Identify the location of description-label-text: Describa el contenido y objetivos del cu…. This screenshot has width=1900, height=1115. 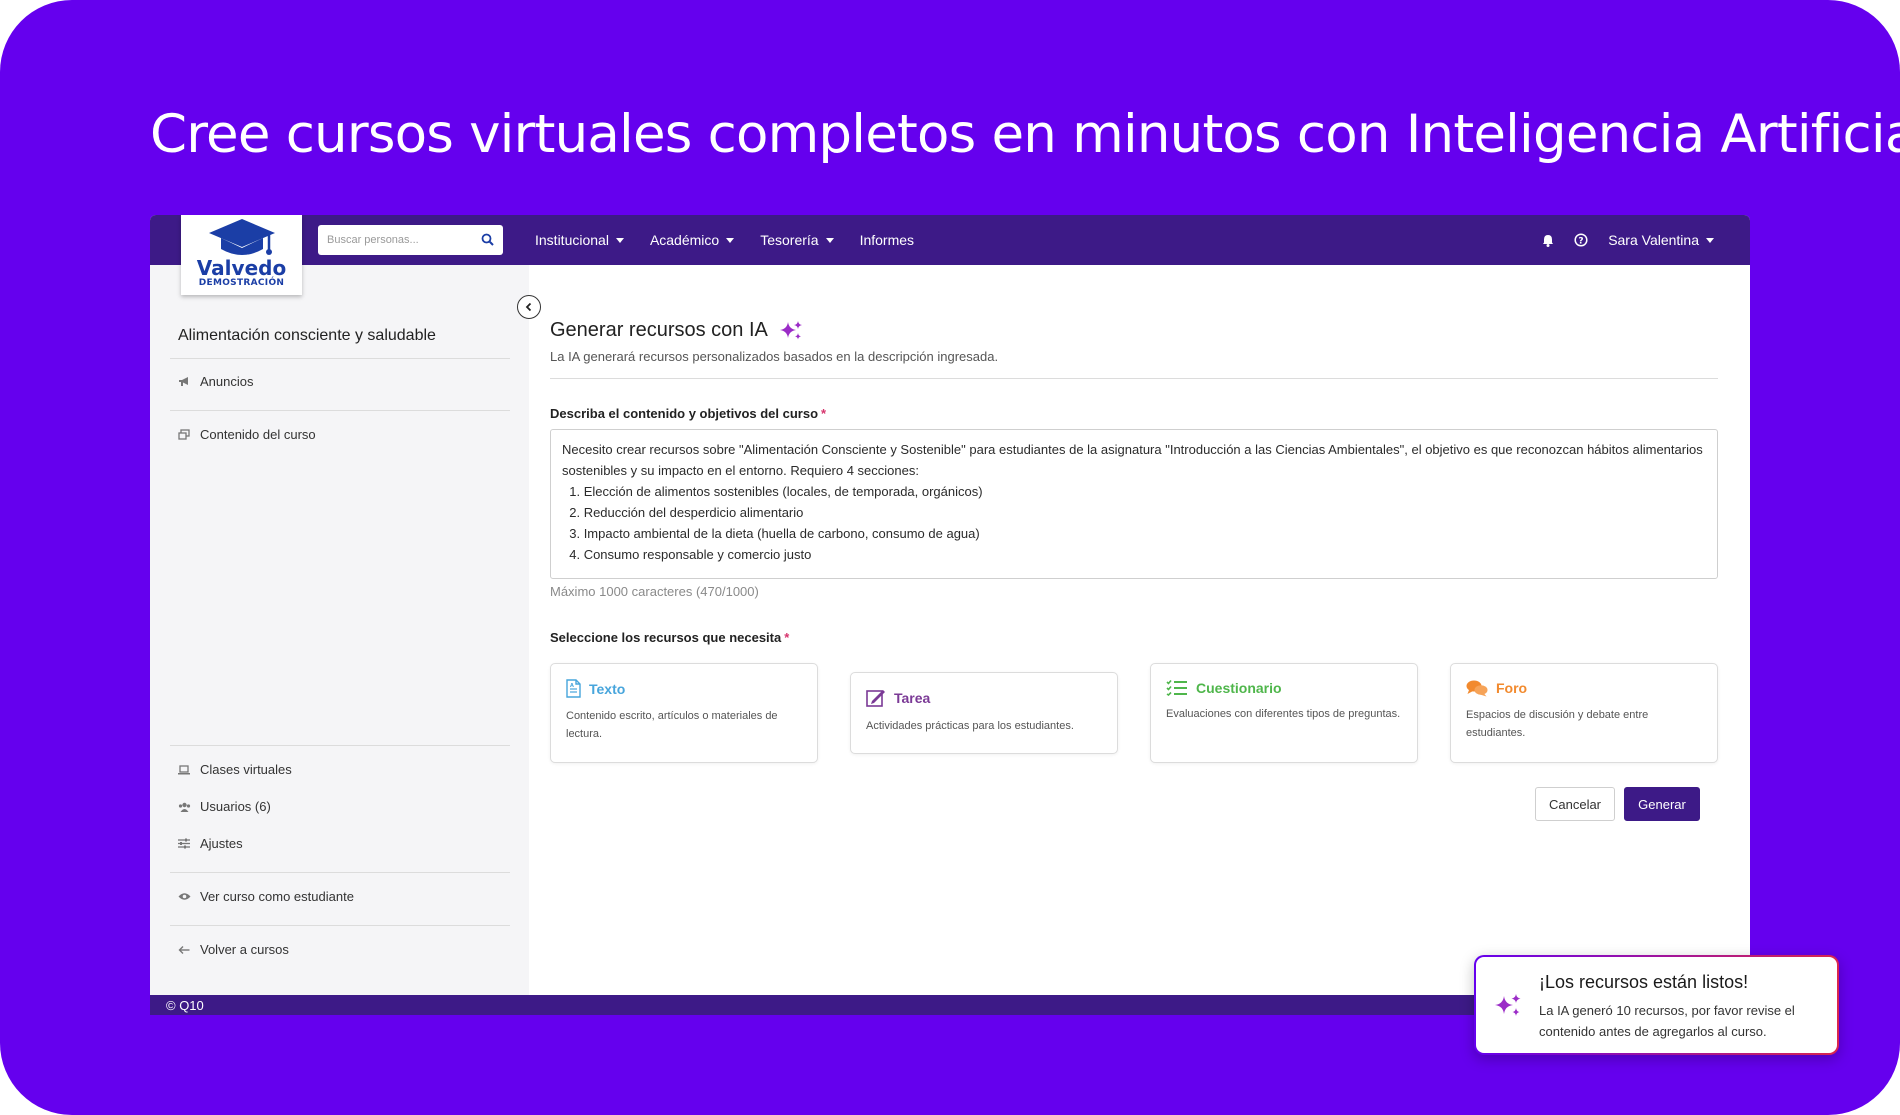
(684, 413).